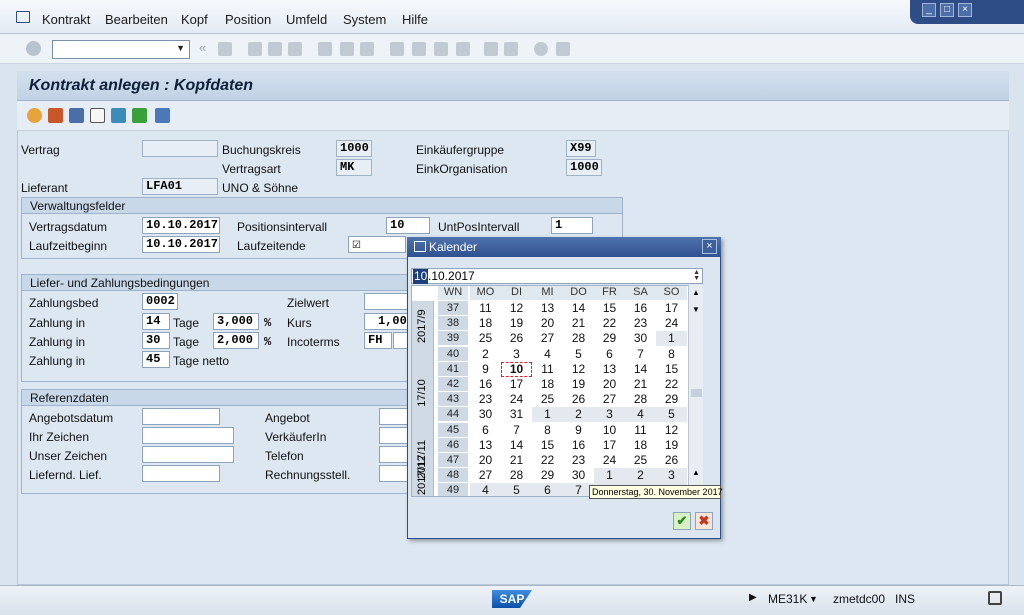 This screenshot has width=1024, height=615. Describe the element at coordinates (696, 472) in the screenshot. I see `scroll-up2-icon: ▲` at that location.